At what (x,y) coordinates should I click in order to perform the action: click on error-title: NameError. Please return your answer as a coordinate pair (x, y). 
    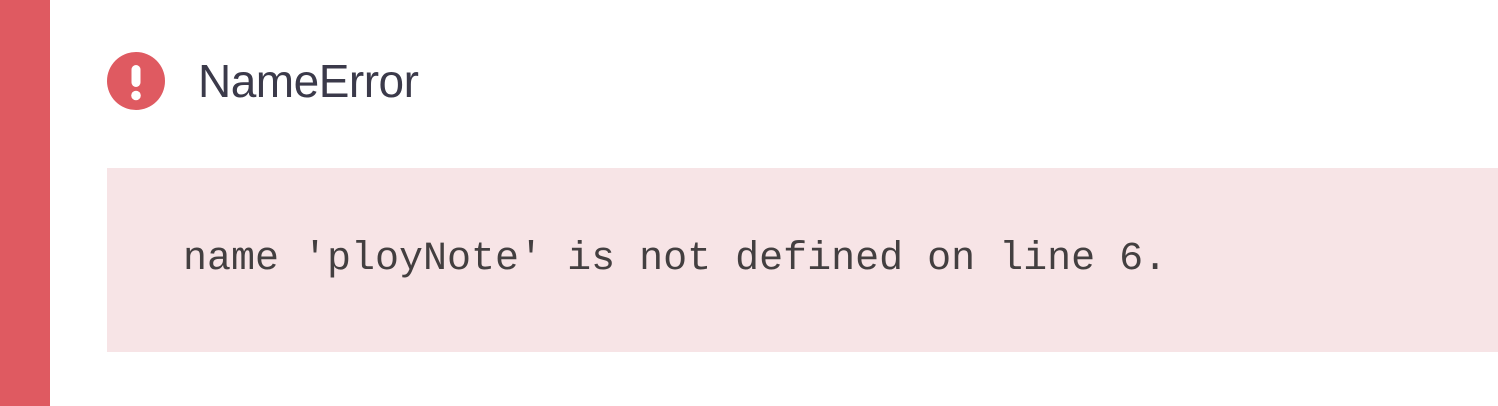
    Looking at the image, I should click on (308, 81).